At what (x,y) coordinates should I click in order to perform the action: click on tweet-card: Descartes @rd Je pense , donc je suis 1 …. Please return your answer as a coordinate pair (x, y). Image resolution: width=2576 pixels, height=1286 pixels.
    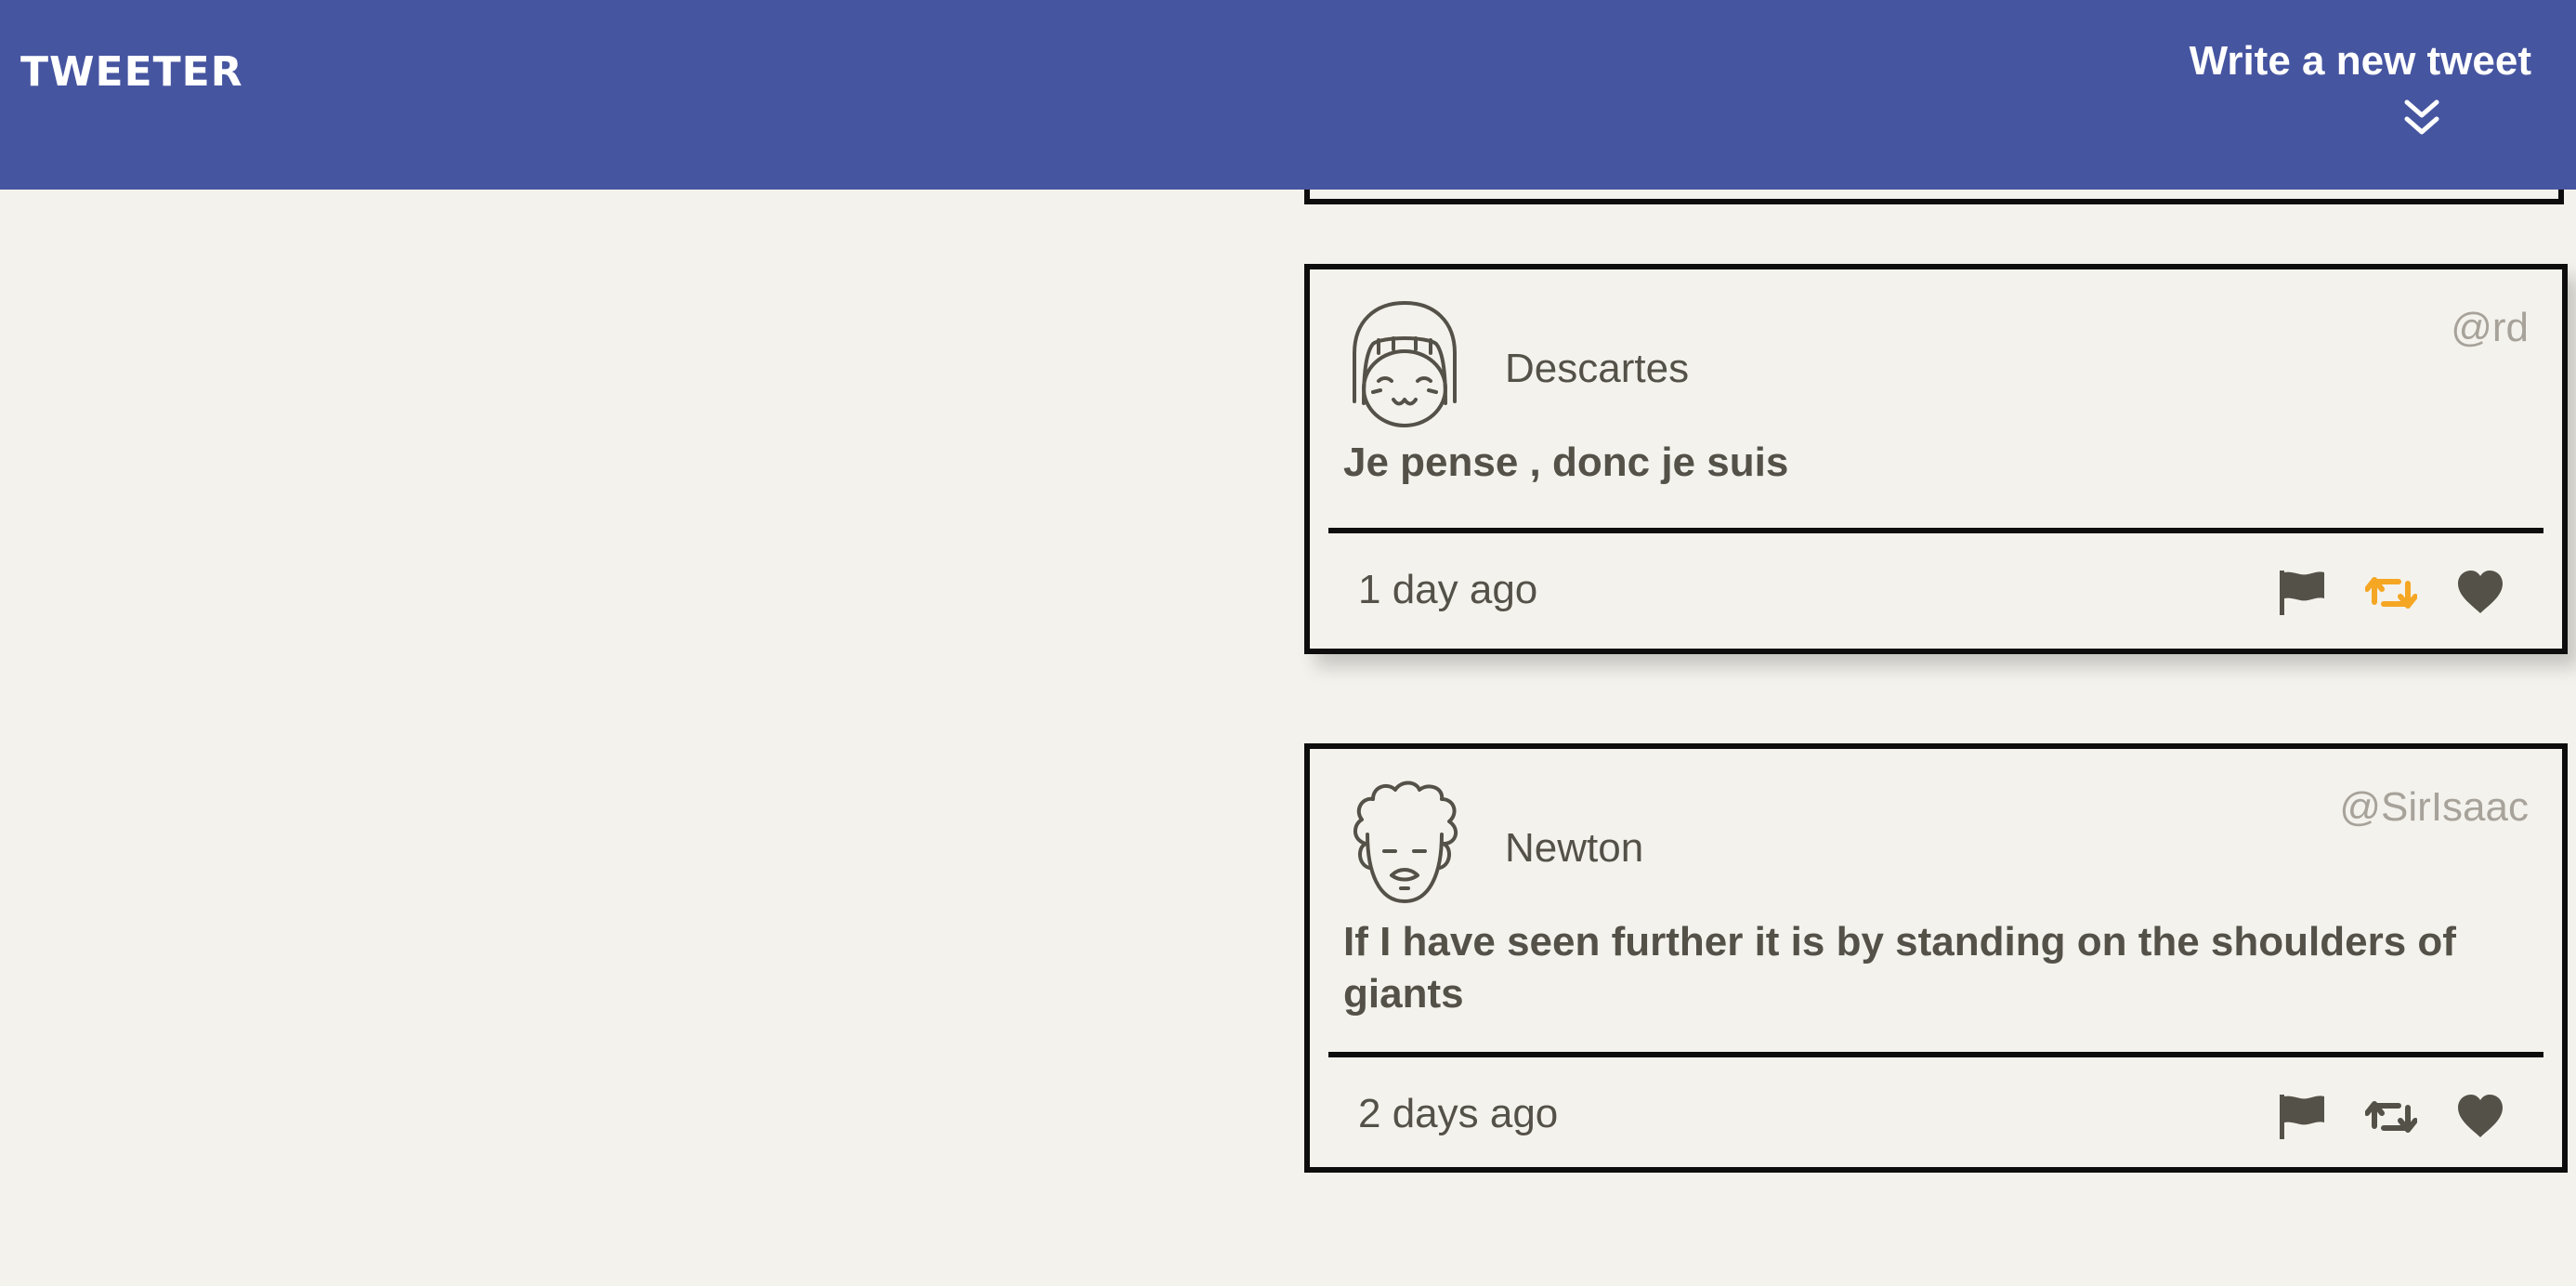
    Looking at the image, I should click on (1936, 459).